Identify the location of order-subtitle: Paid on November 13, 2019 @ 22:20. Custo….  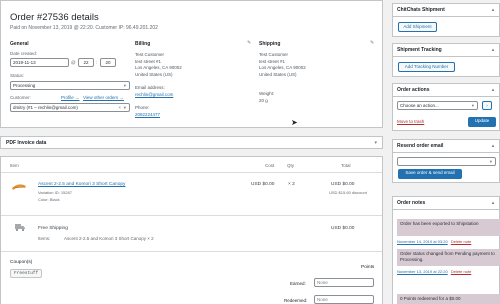
(84, 28).